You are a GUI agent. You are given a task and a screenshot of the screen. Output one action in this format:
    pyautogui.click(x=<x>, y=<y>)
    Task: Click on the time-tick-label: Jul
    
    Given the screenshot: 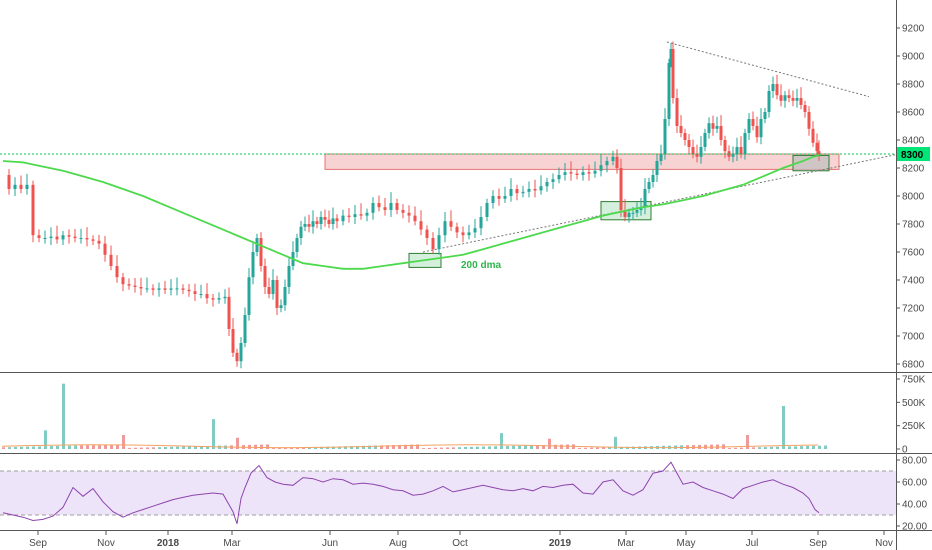 What is the action you would take?
    pyautogui.click(x=752, y=543)
    